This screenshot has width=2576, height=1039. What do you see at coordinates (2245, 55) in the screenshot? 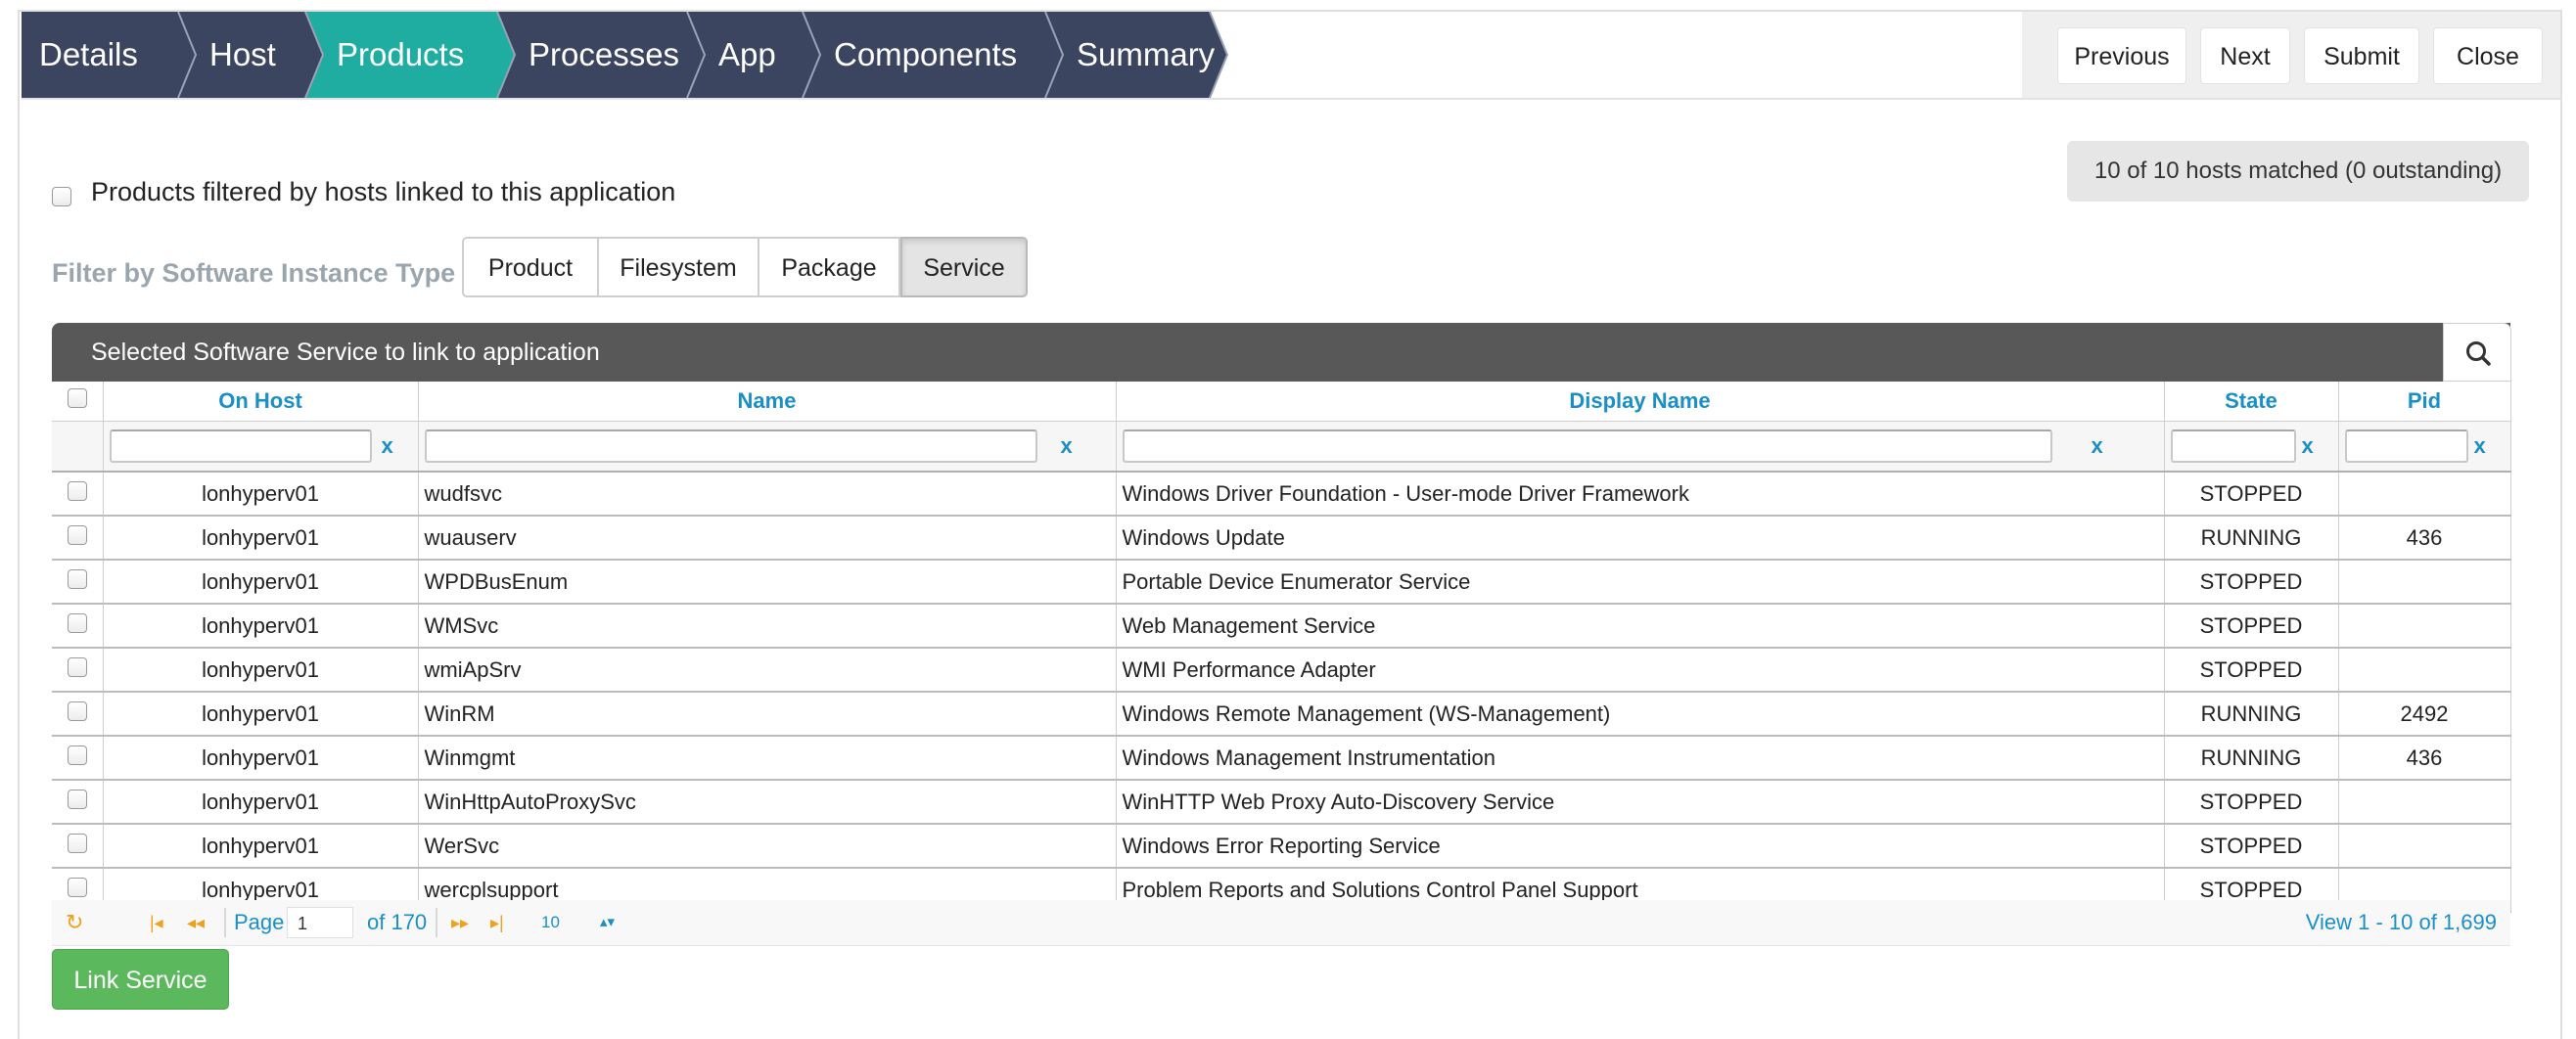
I see `next-button: Next` at bounding box center [2245, 55].